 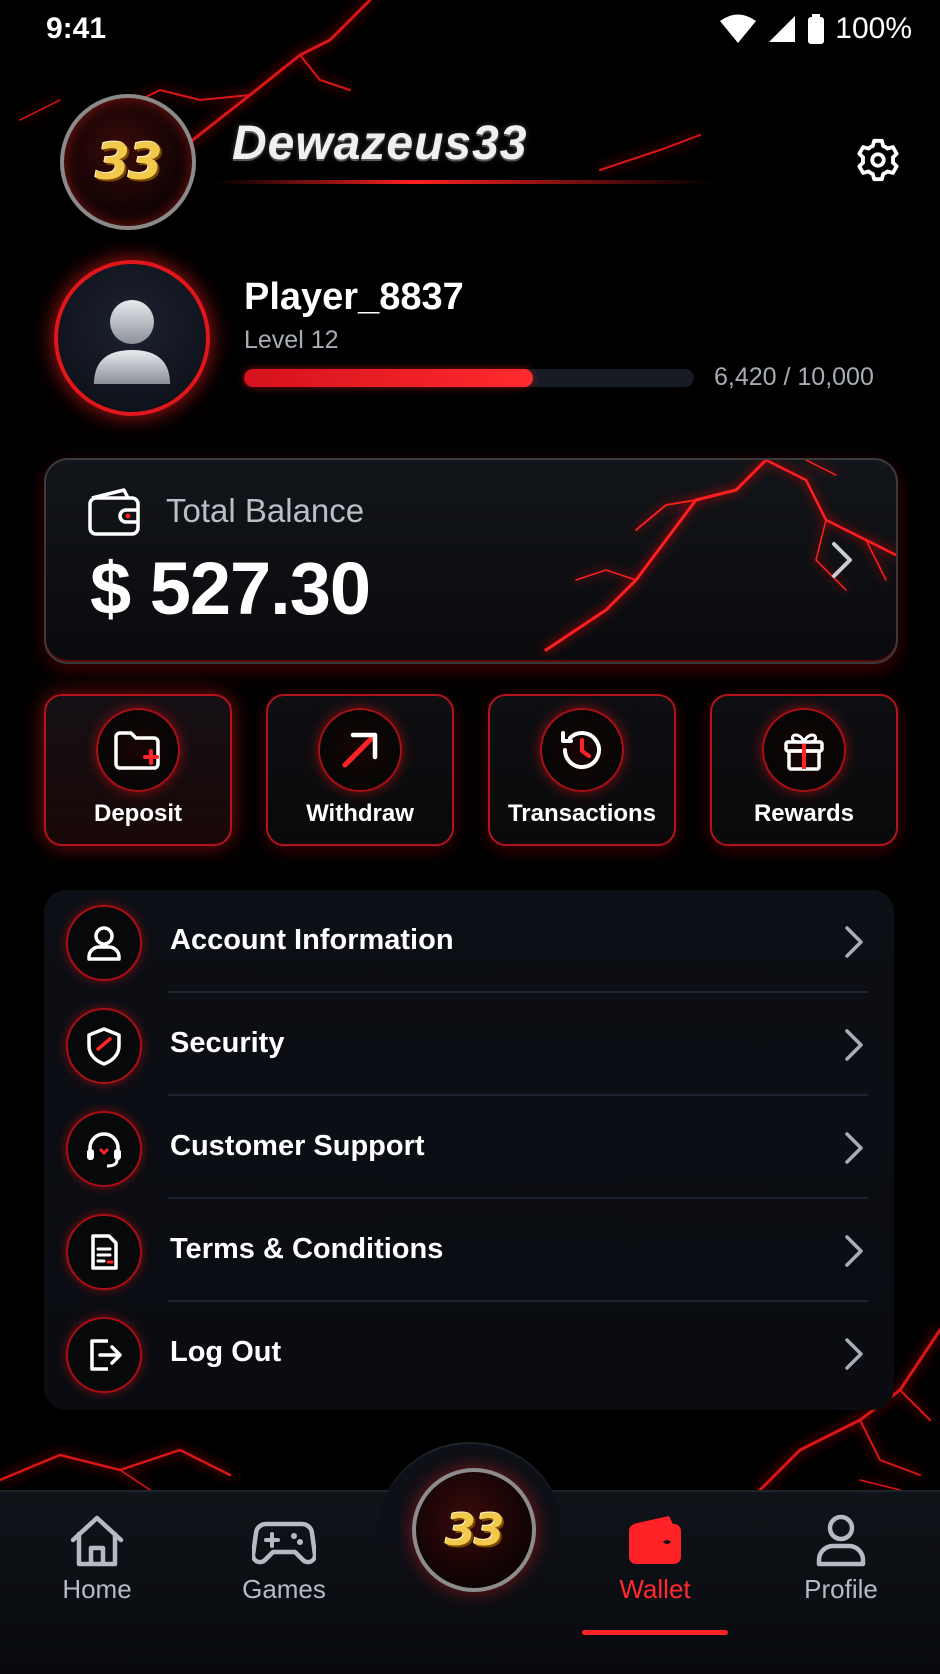 What do you see at coordinates (655, 1632) in the screenshot?
I see `active-tab-indicator` at bounding box center [655, 1632].